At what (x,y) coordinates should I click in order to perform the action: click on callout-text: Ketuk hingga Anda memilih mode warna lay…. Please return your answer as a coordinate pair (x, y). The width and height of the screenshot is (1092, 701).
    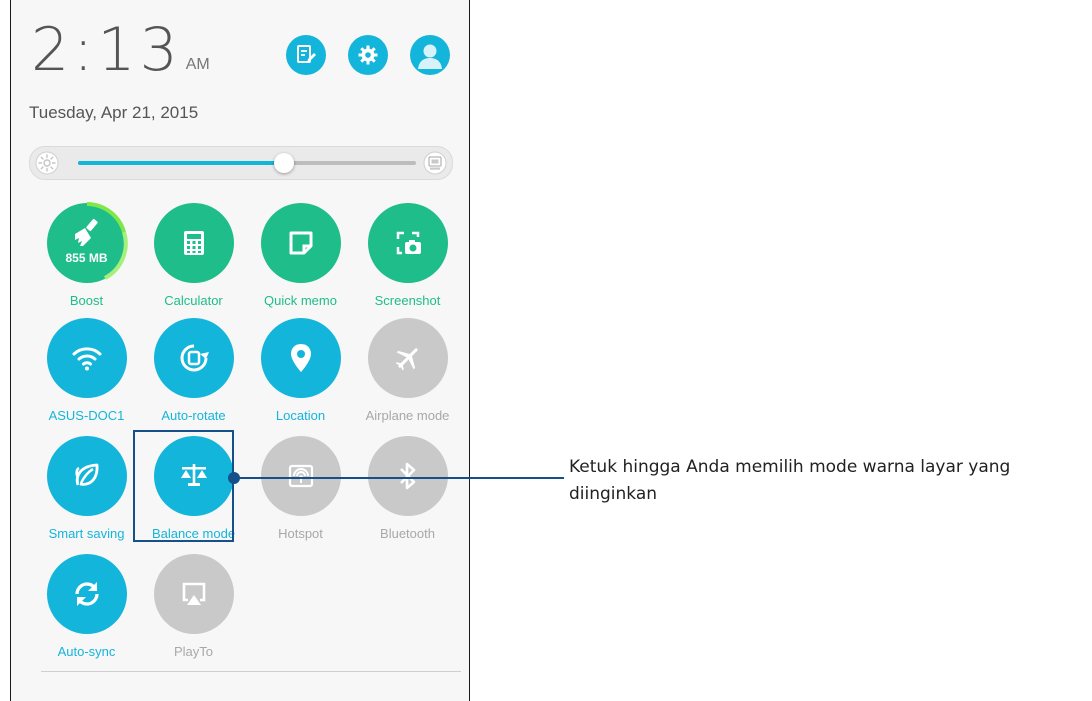
    Looking at the image, I should click on (790, 480).